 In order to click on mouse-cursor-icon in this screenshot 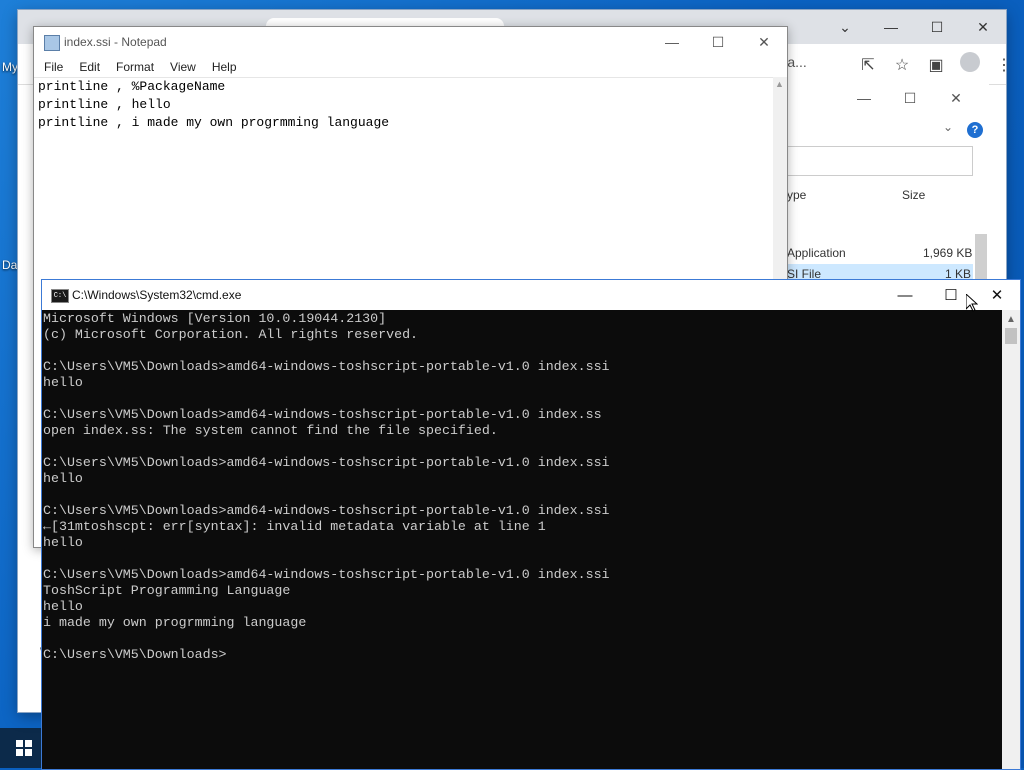, I will do `click(972, 303)`.